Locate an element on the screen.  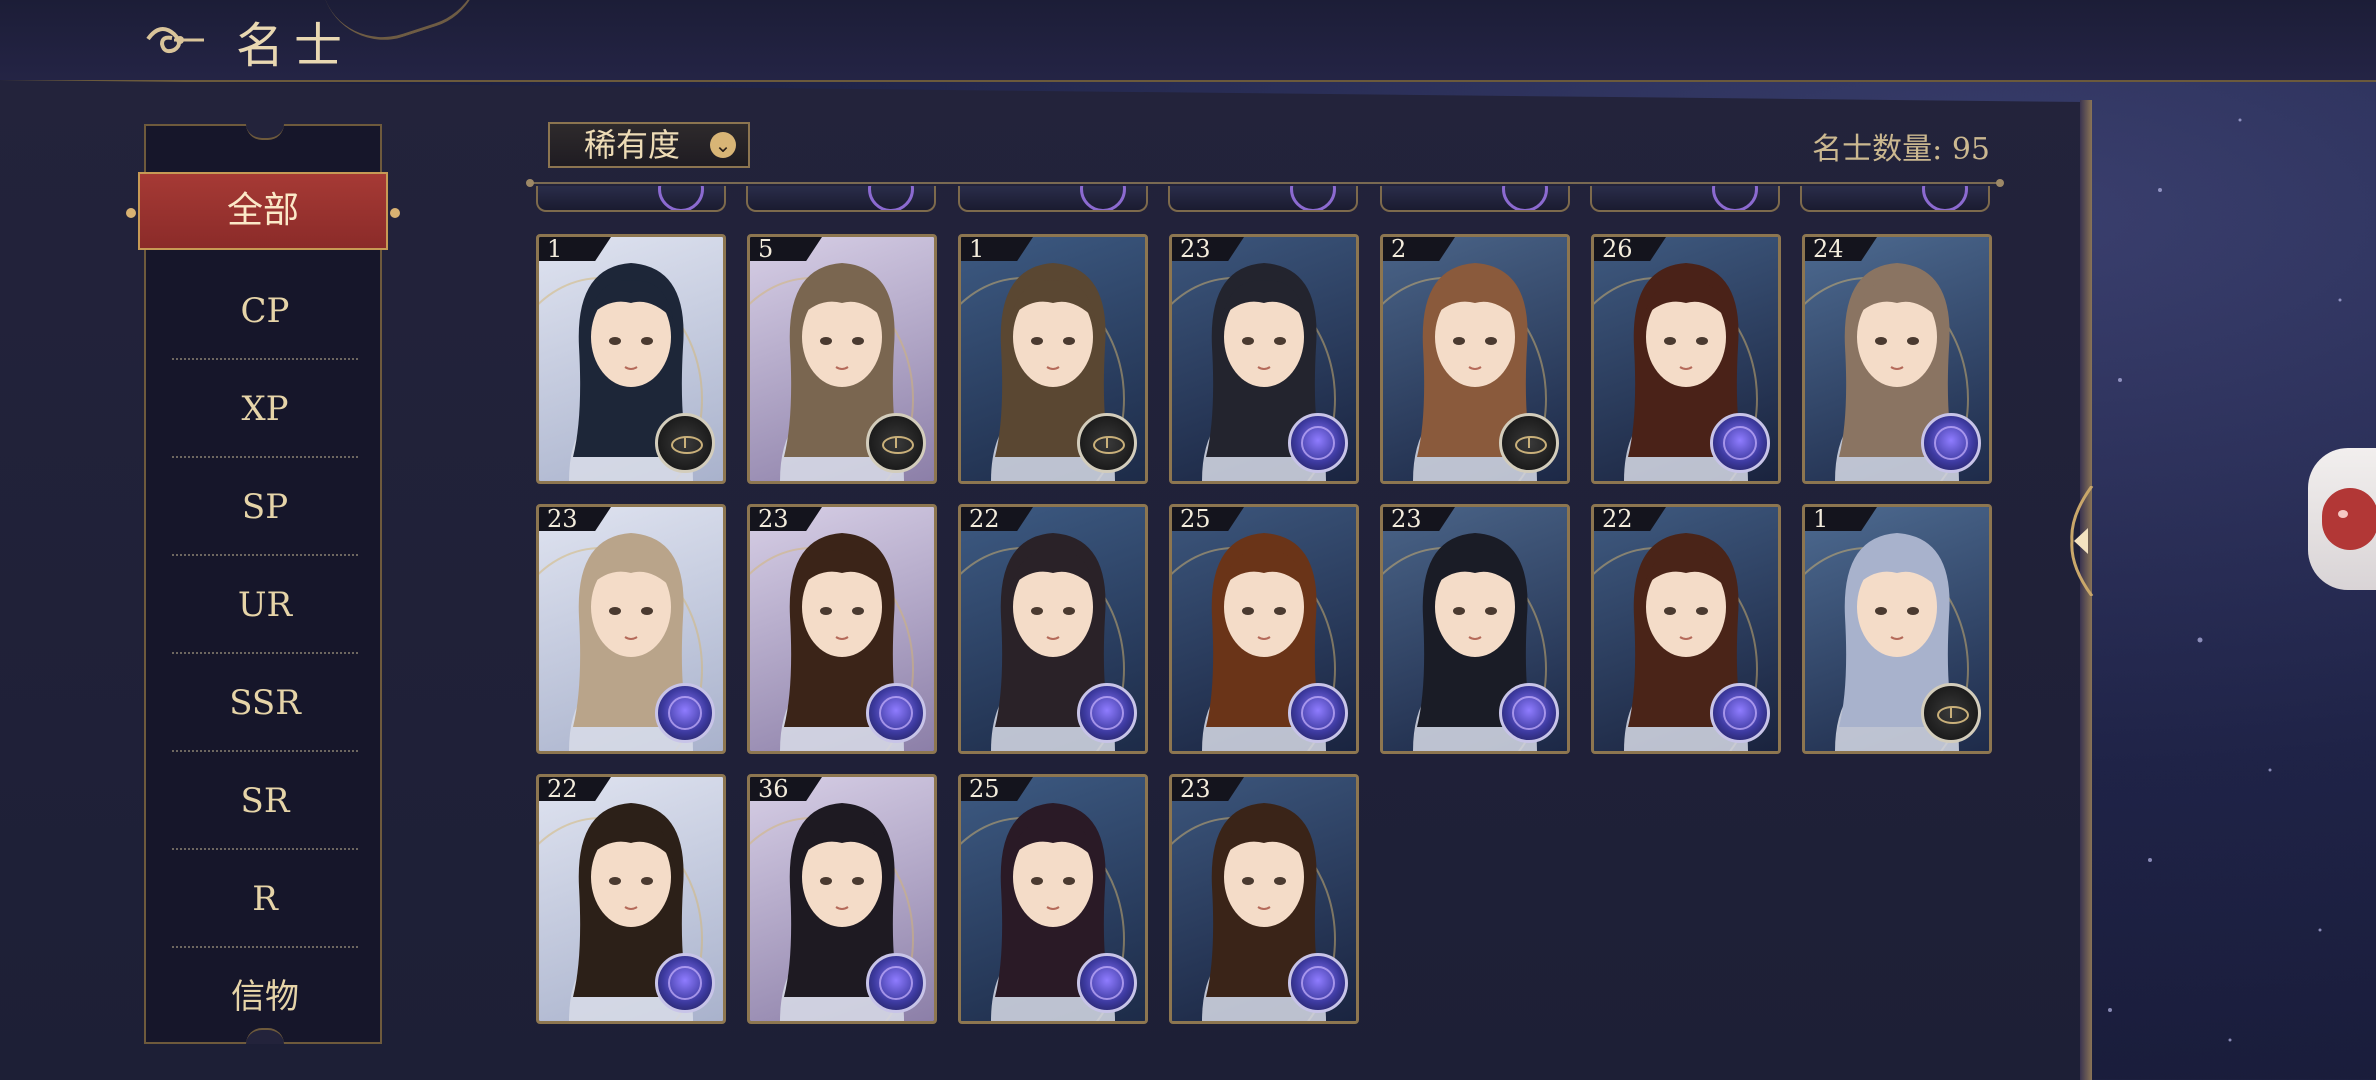
character-card: 5 is located at coordinates (842, 359).